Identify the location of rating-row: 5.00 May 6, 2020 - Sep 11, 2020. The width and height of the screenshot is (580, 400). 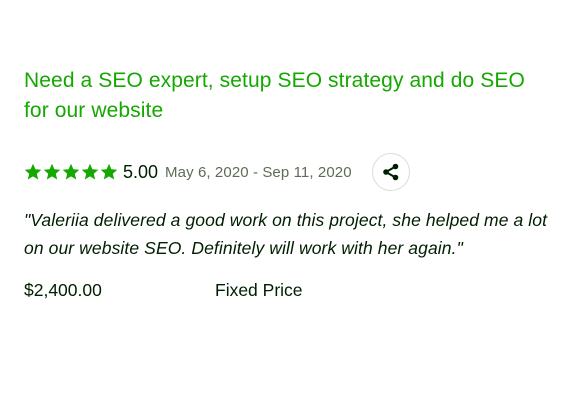
(290, 172).